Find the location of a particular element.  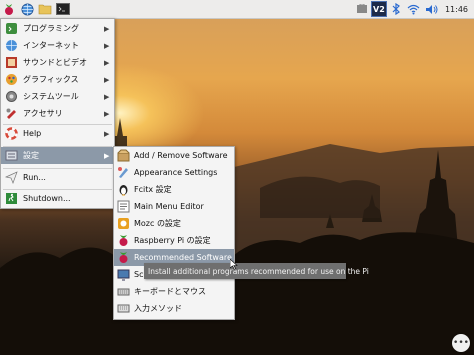

accessories-icon is located at coordinates (11, 114).